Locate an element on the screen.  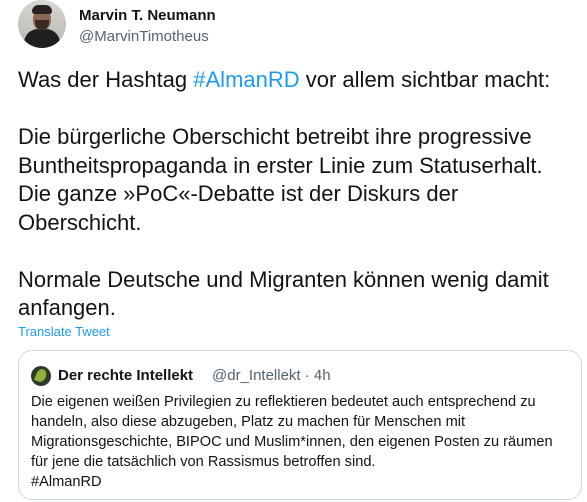
quoted-author-name: Der rechte Intellekt is located at coordinates (126, 375).